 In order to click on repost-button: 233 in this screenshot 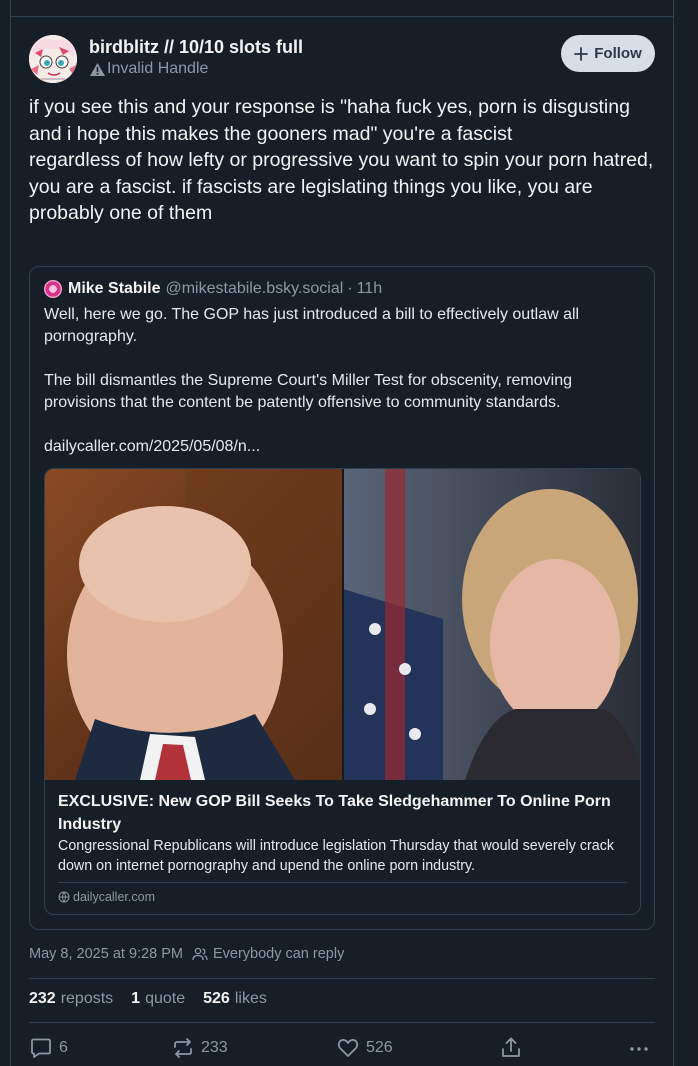, I will do `click(199, 1048)`.